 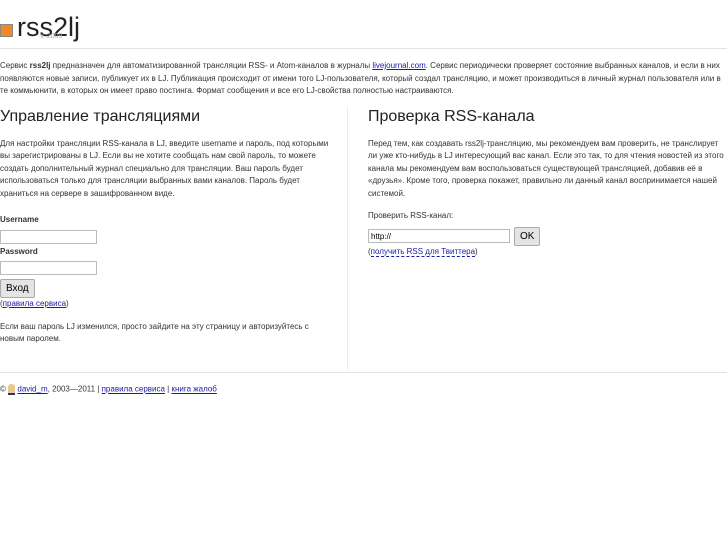 What do you see at coordinates (17, 288) in the screenshot?
I see `login-button: Вход` at bounding box center [17, 288].